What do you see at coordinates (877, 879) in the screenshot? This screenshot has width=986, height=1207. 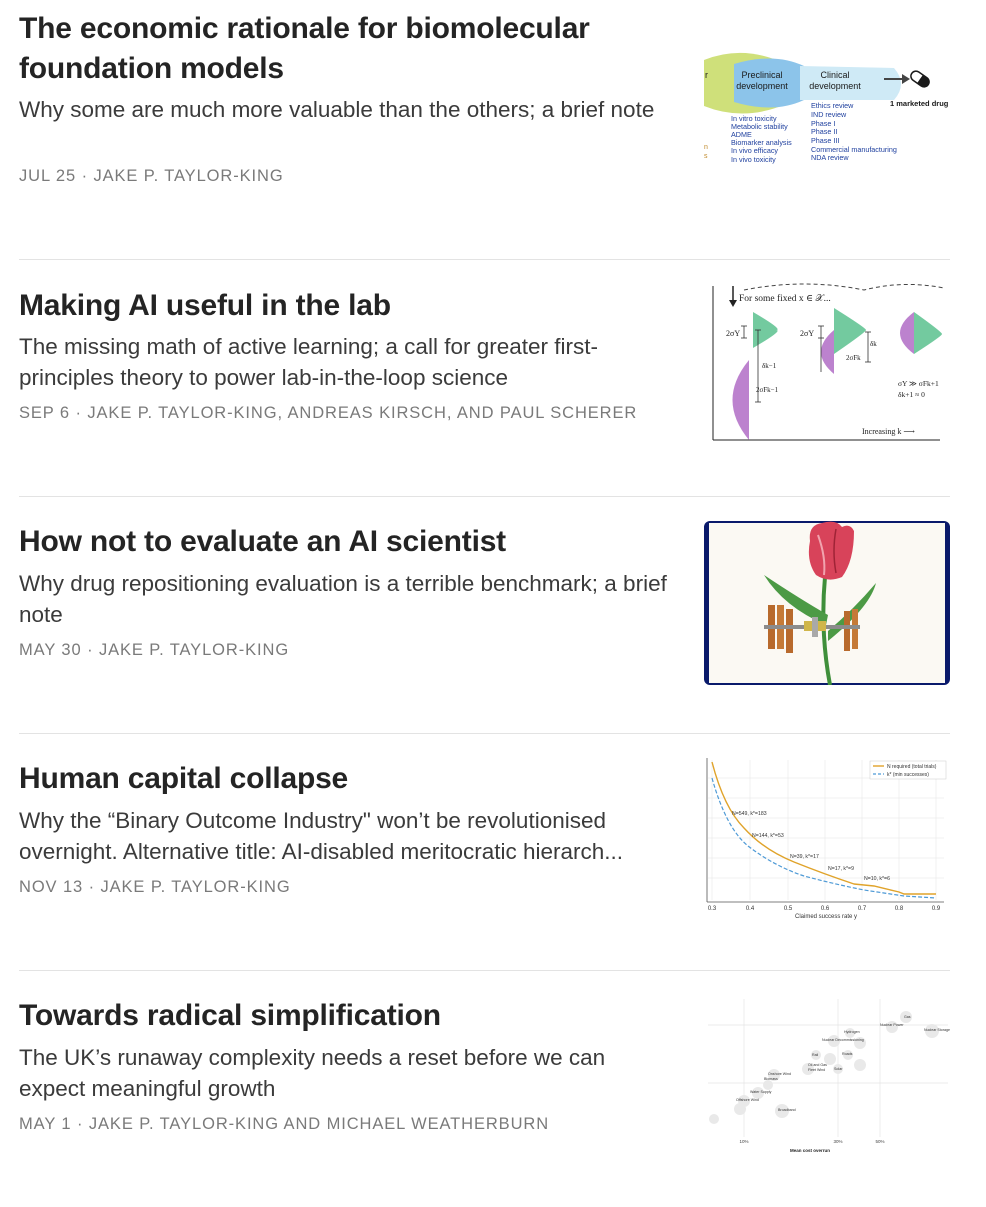 I see `annotation-label: N=10, k*=6` at bounding box center [877, 879].